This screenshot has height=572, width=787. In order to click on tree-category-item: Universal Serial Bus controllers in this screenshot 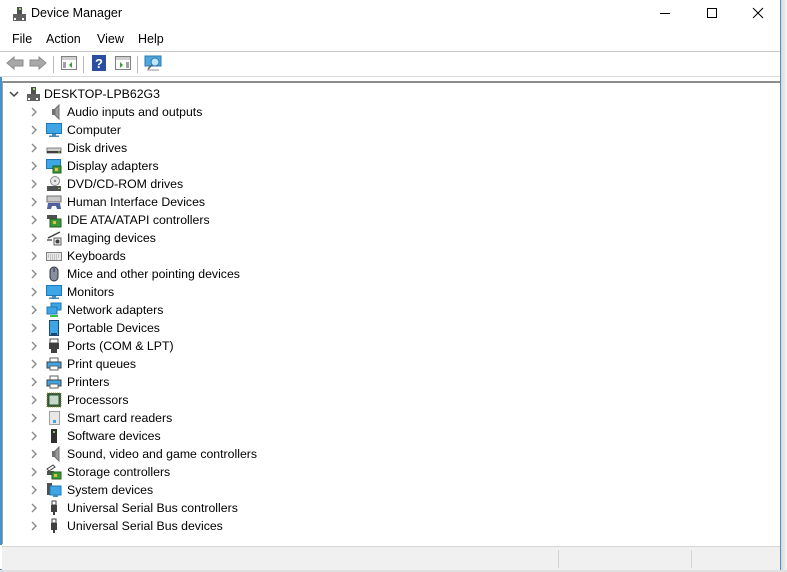, I will do `click(133, 508)`.